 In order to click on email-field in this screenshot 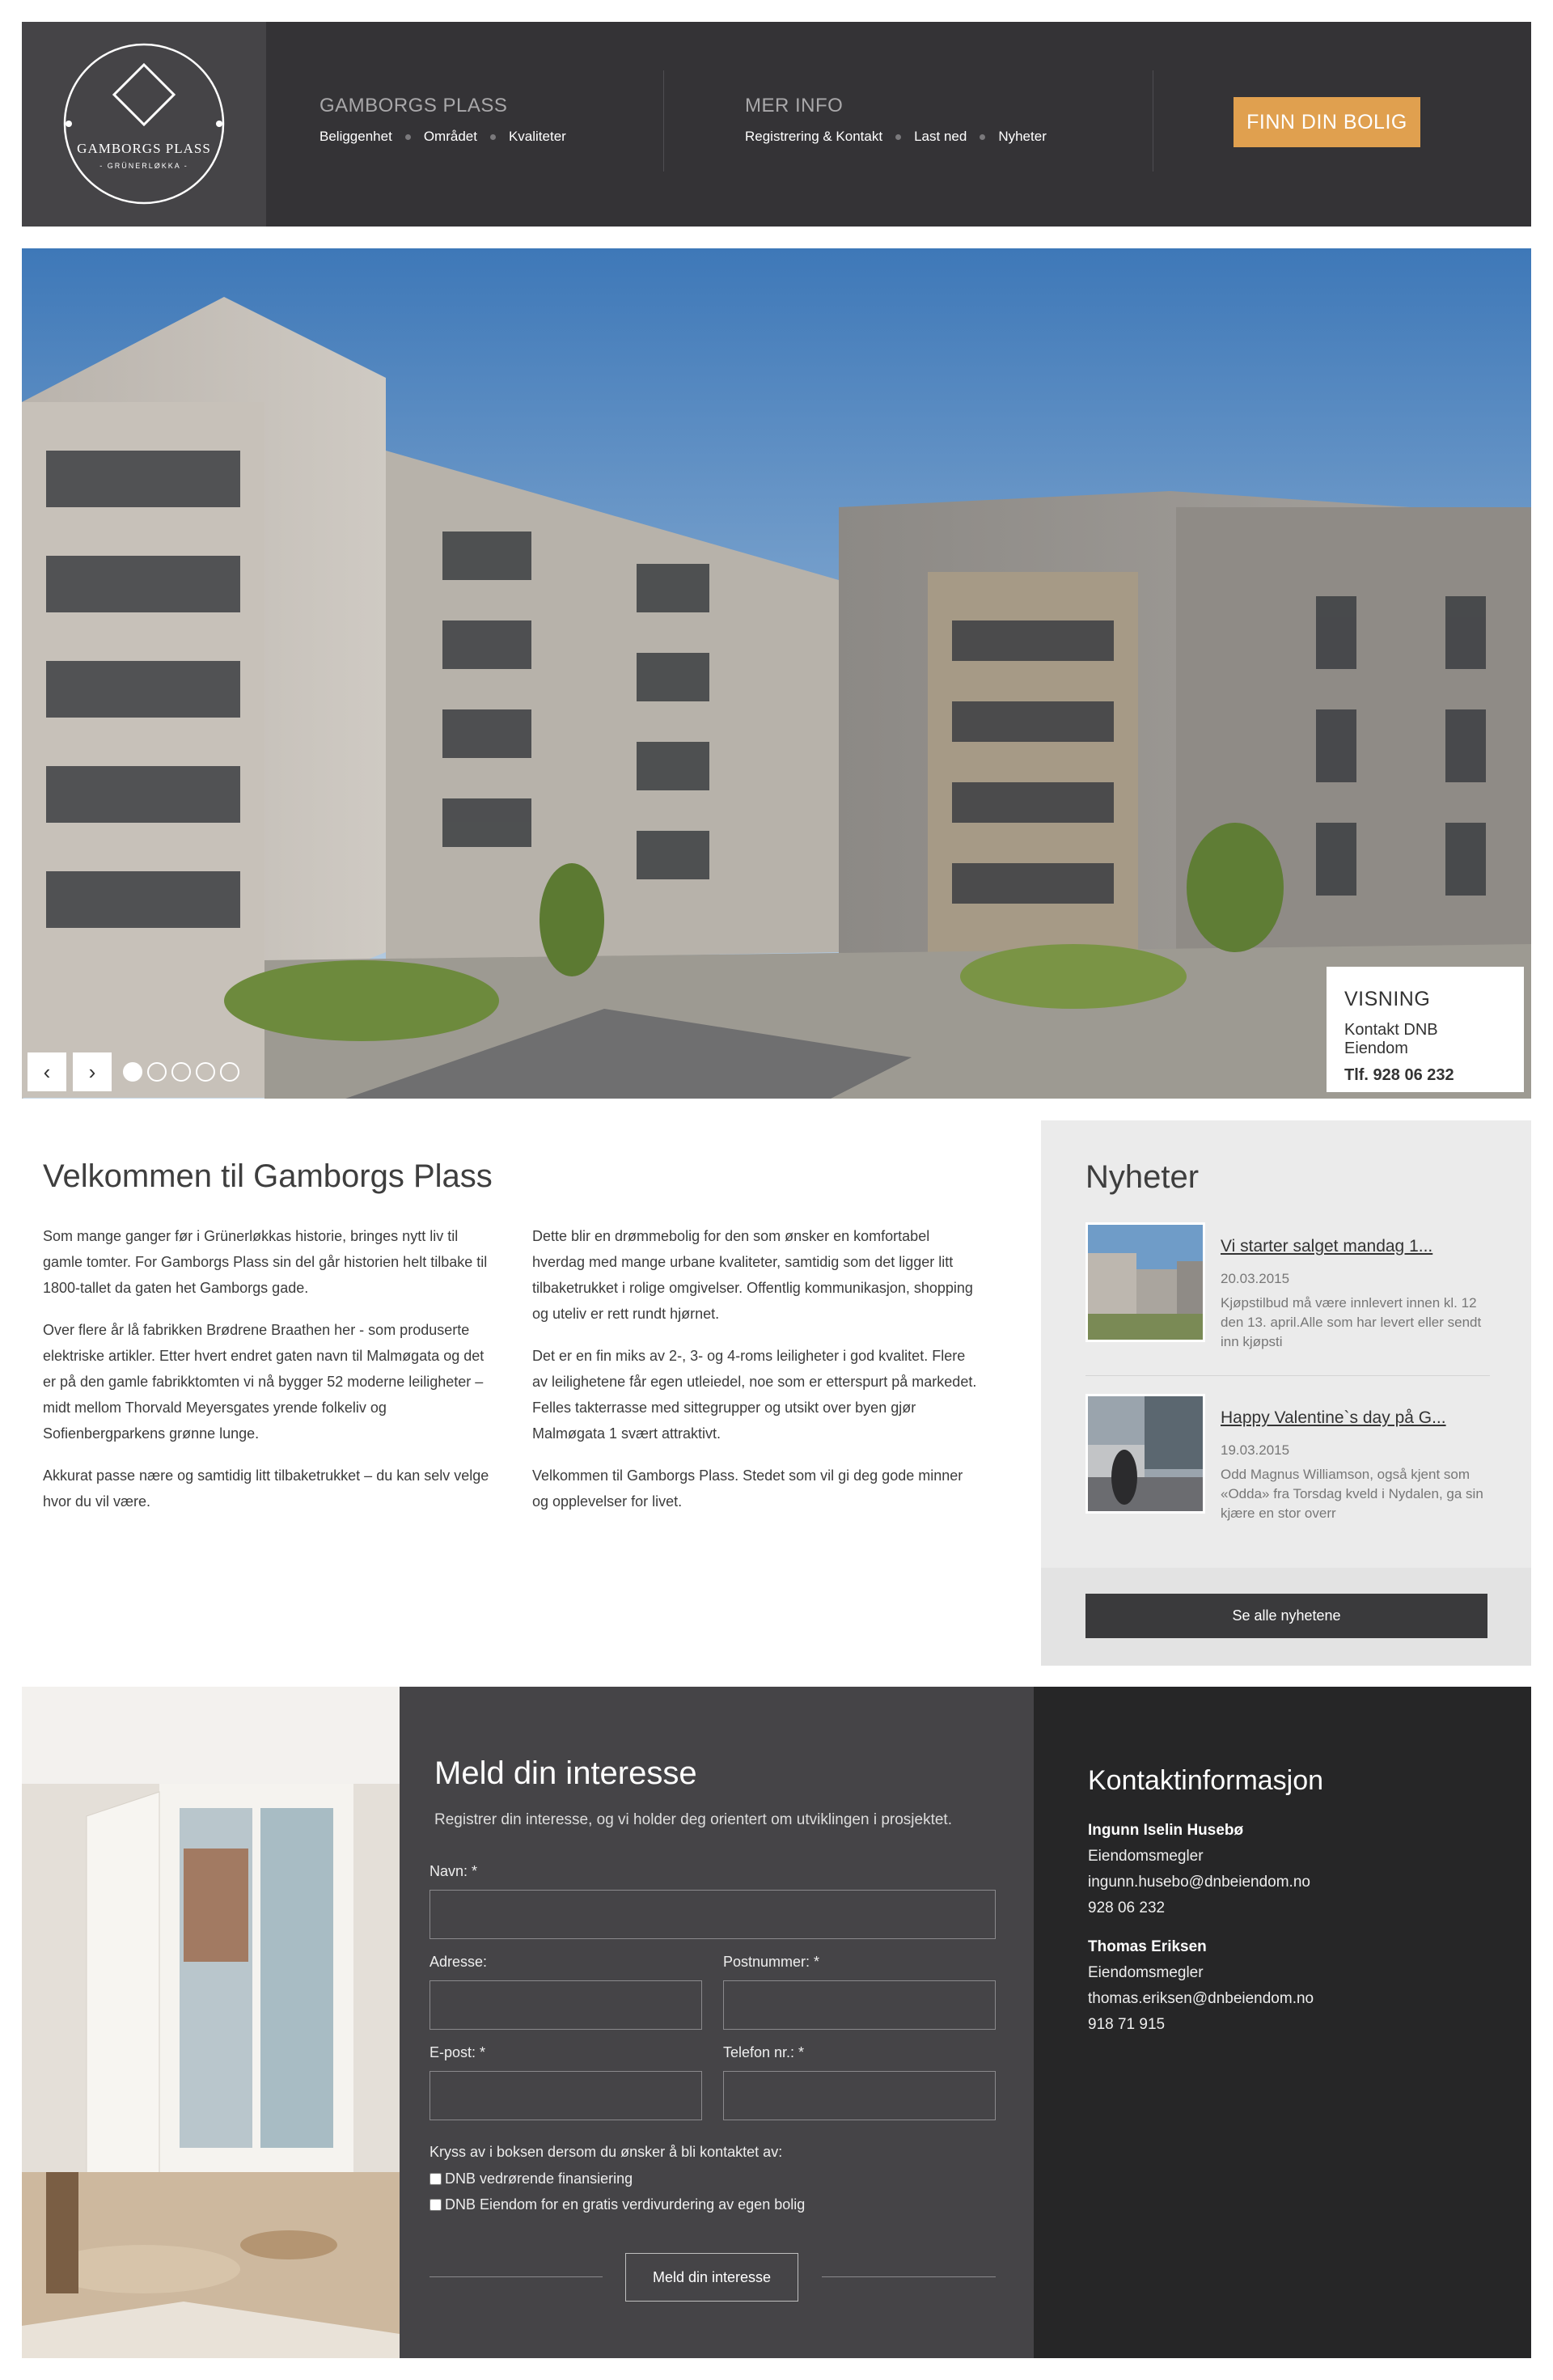, I will do `click(566, 2095)`.